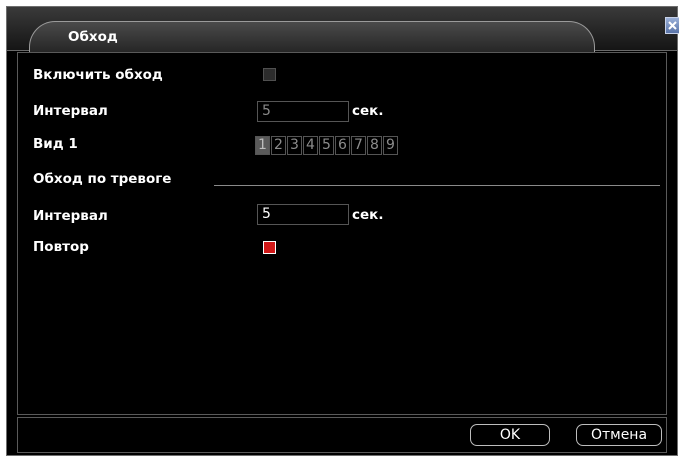  What do you see at coordinates (303, 111) in the screenshot?
I see `interval-input: 5` at bounding box center [303, 111].